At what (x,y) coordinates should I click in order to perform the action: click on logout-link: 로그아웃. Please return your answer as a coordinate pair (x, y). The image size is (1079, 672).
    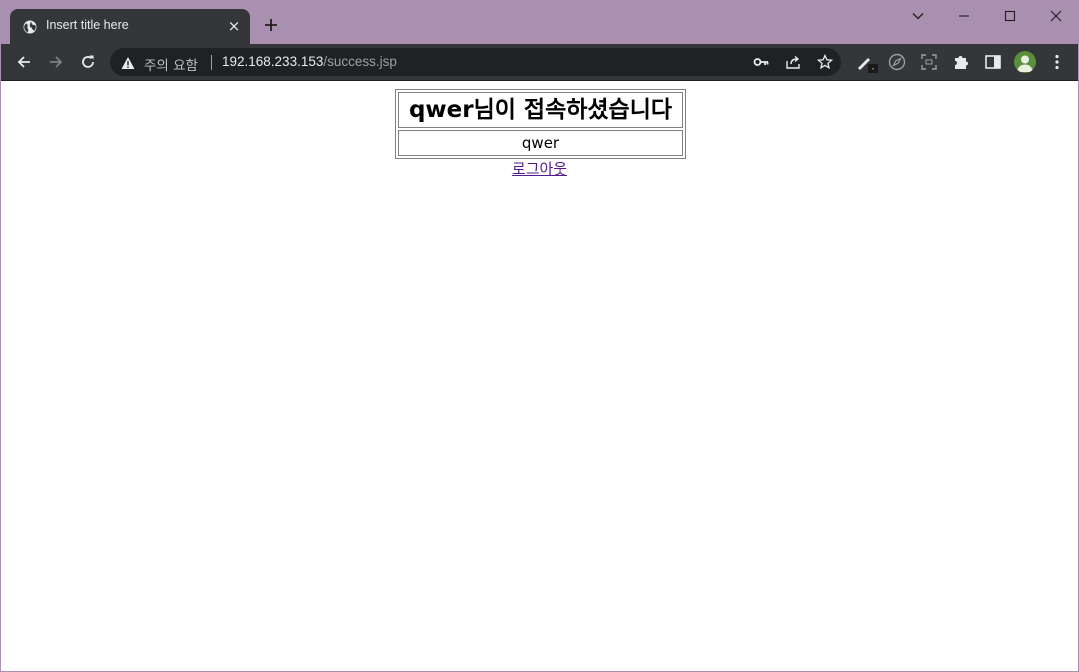
    Looking at the image, I should click on (539, 169).